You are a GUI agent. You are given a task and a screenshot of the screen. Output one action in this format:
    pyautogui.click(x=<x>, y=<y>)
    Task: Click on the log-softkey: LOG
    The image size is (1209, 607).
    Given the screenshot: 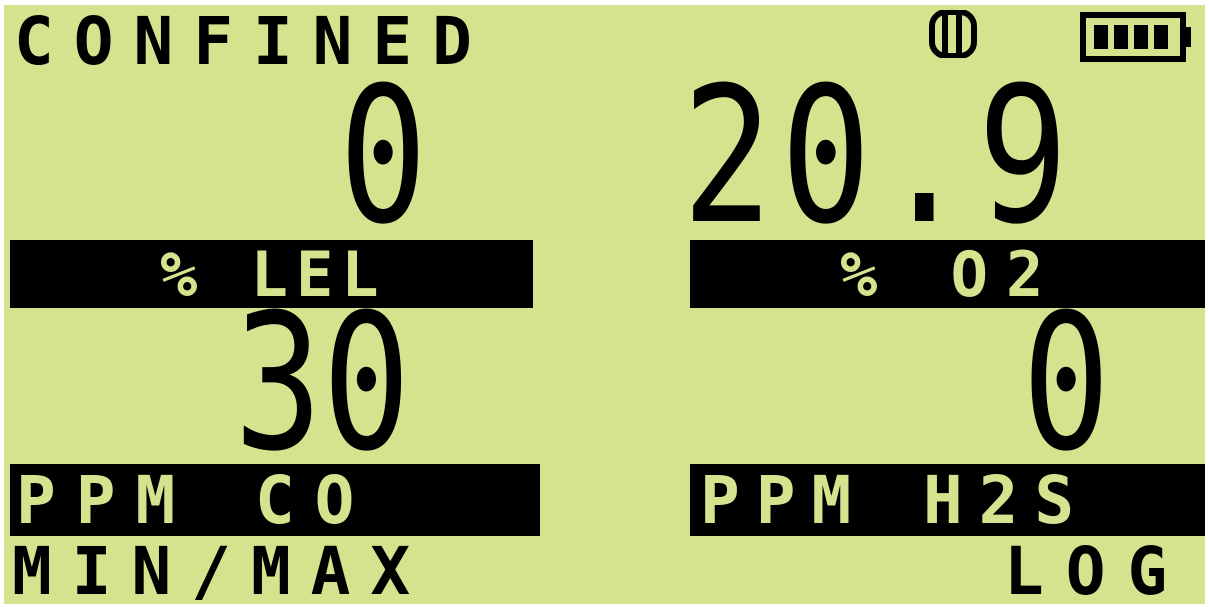 What is the action you would take?
    pyautogui.click(x=1096, y=572)
    